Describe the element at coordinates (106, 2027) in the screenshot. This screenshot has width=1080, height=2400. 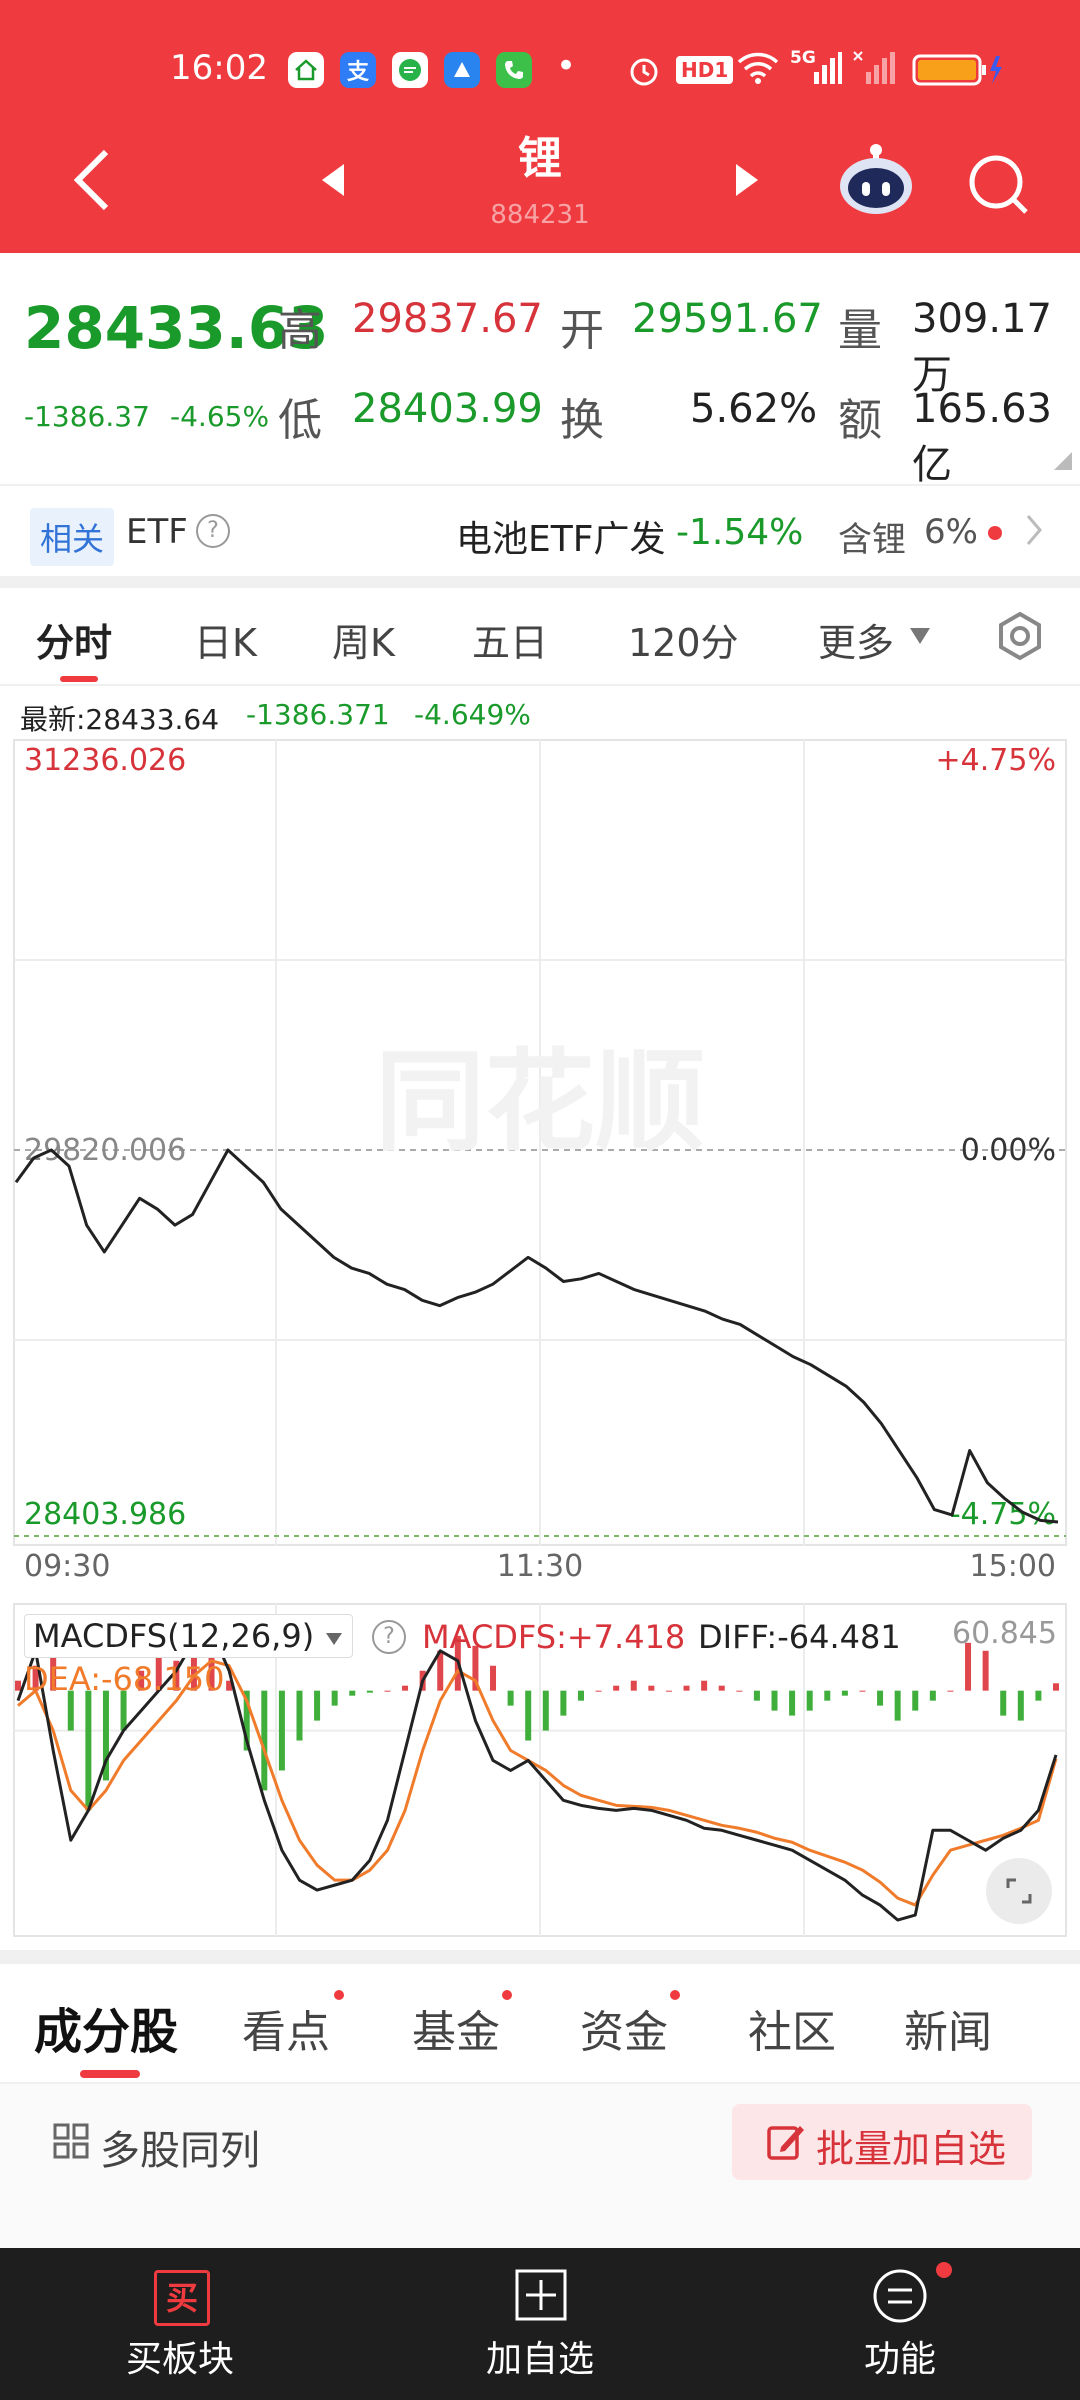
I see `tab-constituents: 成分股` at that location.